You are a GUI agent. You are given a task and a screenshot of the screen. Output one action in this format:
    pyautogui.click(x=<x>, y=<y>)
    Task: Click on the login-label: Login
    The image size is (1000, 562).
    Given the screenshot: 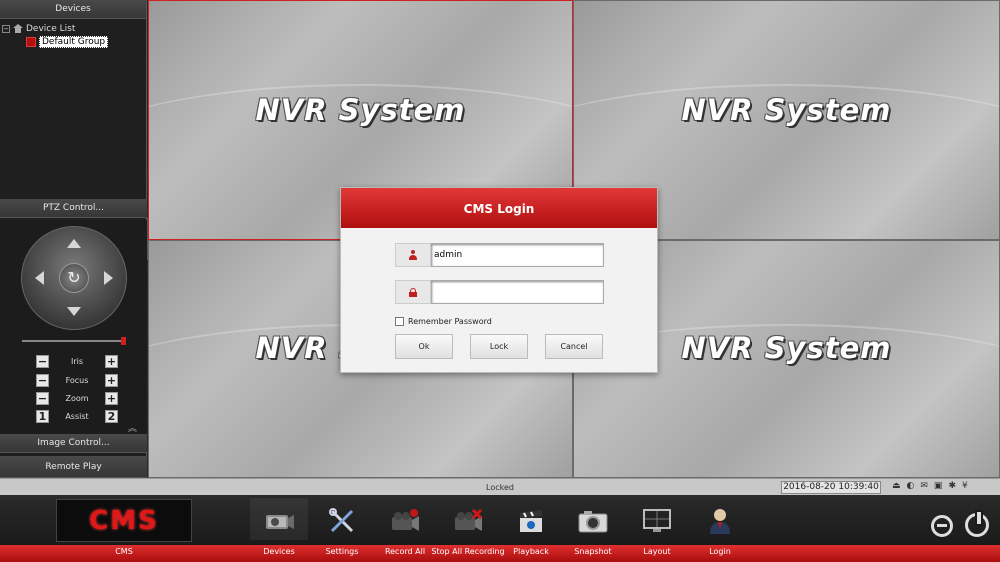 What is the action you would take?
    pyautogui.click(x=720, y=551)
    